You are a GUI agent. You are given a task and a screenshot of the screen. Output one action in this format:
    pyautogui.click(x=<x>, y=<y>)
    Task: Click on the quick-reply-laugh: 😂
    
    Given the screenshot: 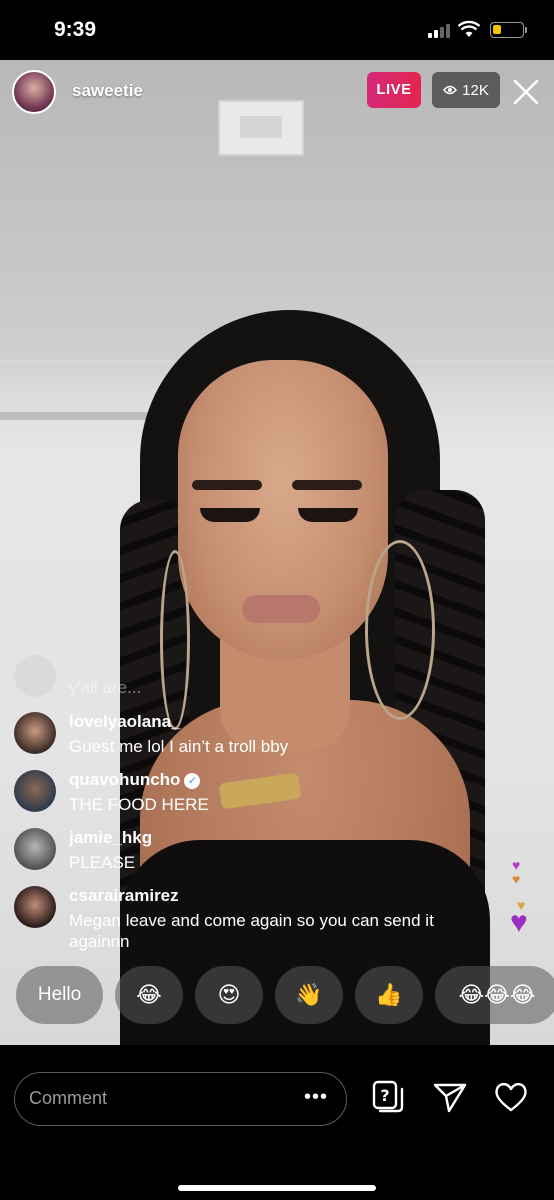 What is the action you would take?
    pyautogui.click(x=149, y=995)
    